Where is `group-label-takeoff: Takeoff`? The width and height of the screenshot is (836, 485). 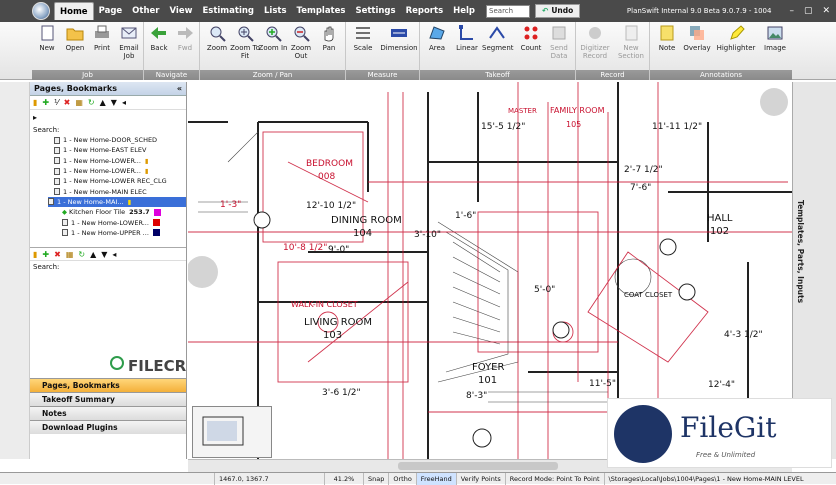 group-label-takeoff: Takeoff is located at coordinates (497, 75).